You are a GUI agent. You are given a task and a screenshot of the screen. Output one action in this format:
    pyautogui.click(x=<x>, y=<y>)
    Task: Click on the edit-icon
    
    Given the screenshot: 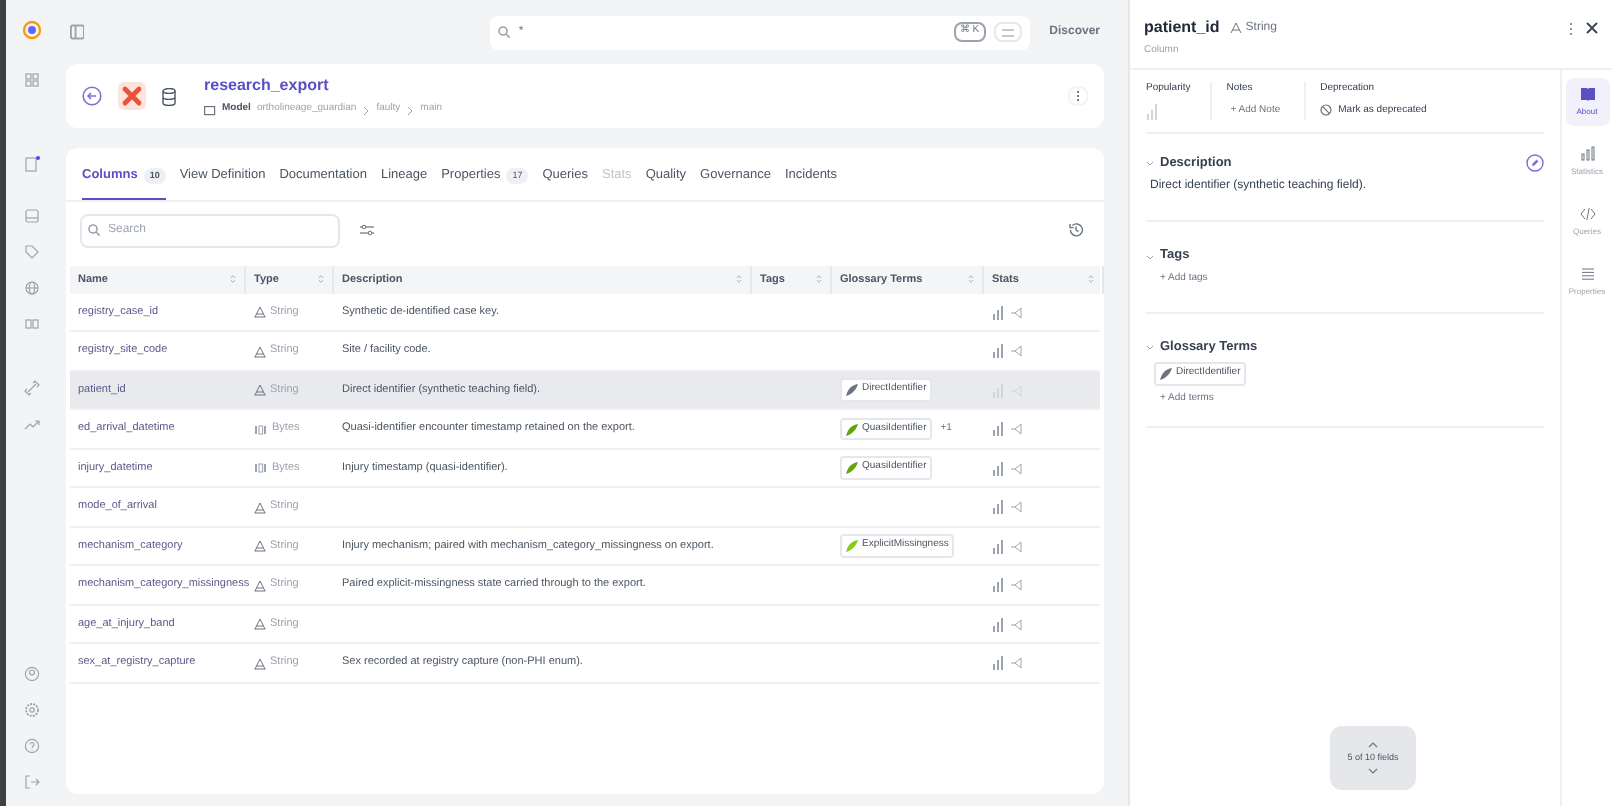 What is the action you would take?
    pyautogui.click(x=1535, y=162)
    